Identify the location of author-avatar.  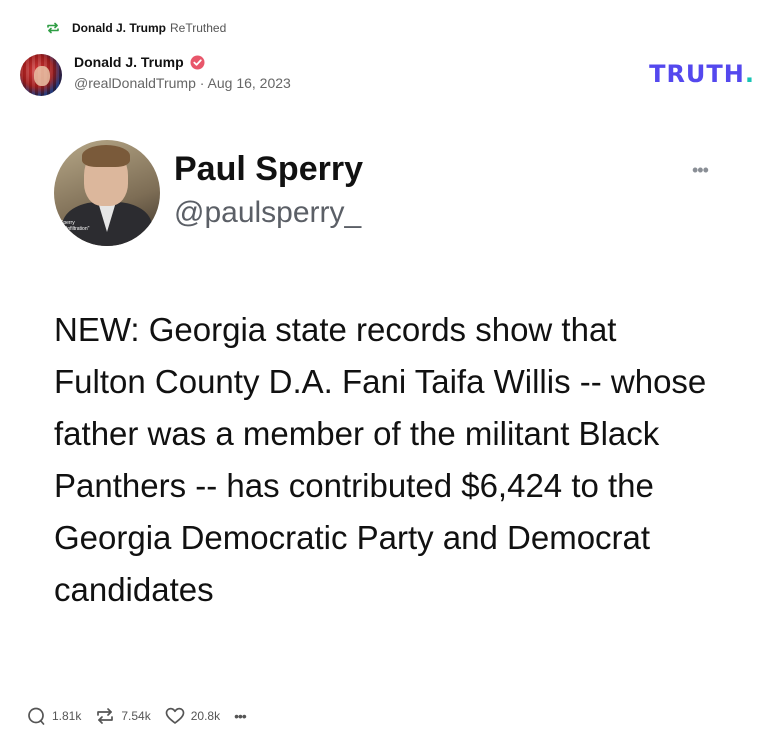
(41, 75).